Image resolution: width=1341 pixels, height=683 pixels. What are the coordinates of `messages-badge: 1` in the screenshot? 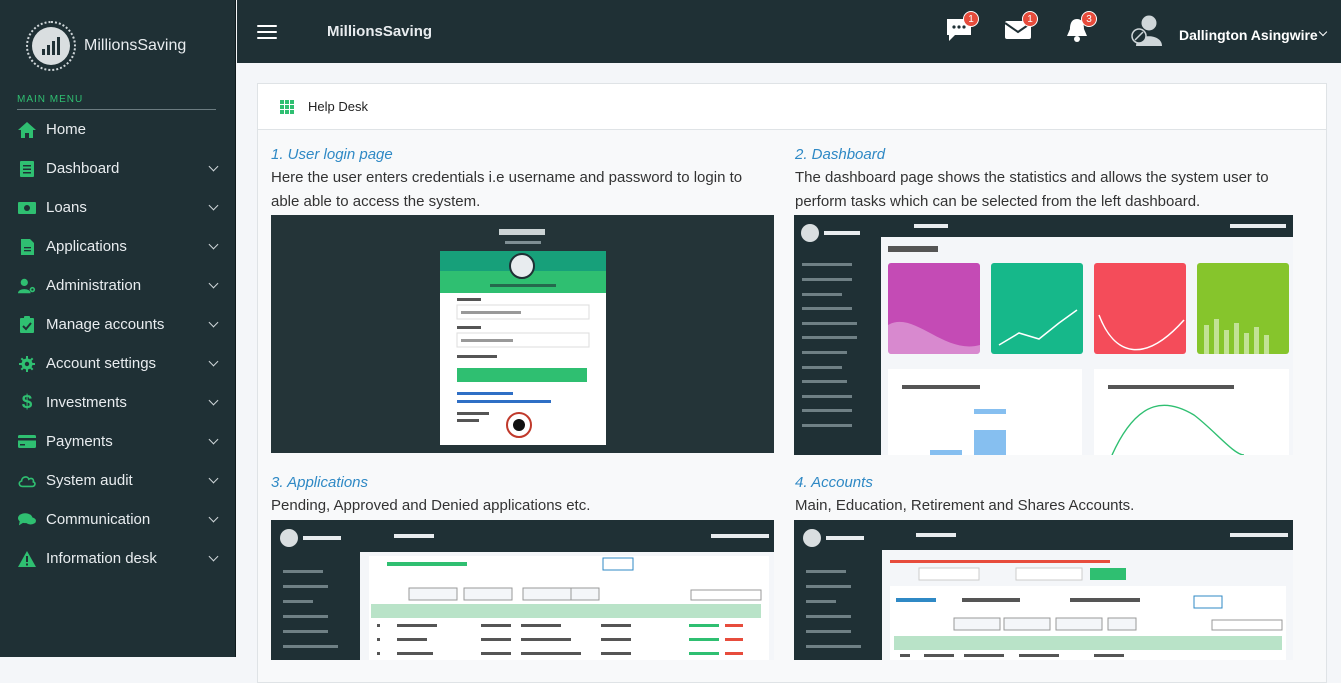 It's located at (971, 19).